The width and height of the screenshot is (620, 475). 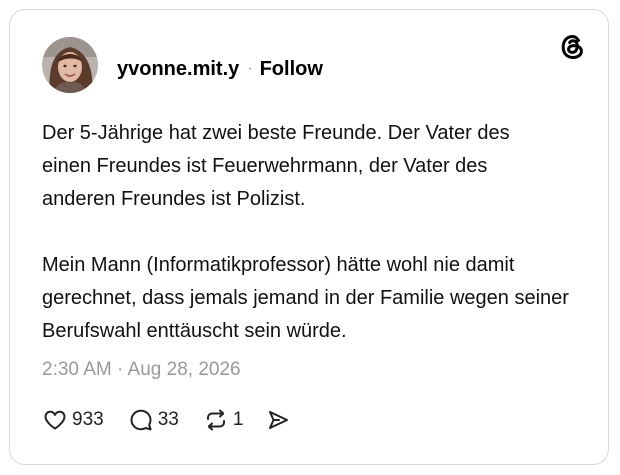 I want to click on reply-count: 33, so click(x=168, y=419).